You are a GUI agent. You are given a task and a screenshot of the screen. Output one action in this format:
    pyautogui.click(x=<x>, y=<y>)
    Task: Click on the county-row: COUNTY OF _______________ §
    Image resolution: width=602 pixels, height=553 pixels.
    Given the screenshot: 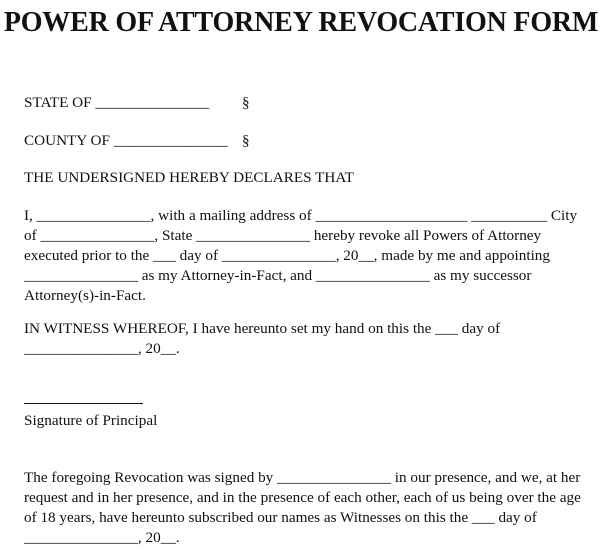 What is the action you would take?
    pyautogui.click(x=308, y=141)
    